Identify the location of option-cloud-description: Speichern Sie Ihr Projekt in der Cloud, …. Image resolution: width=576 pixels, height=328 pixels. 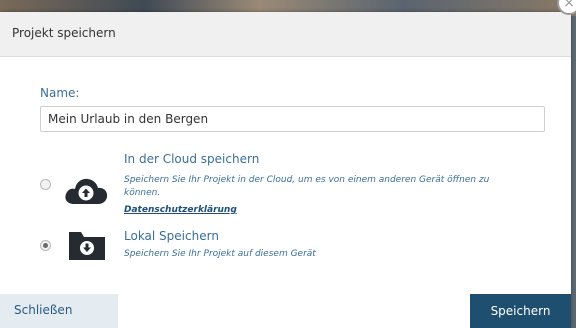
(307, 186).